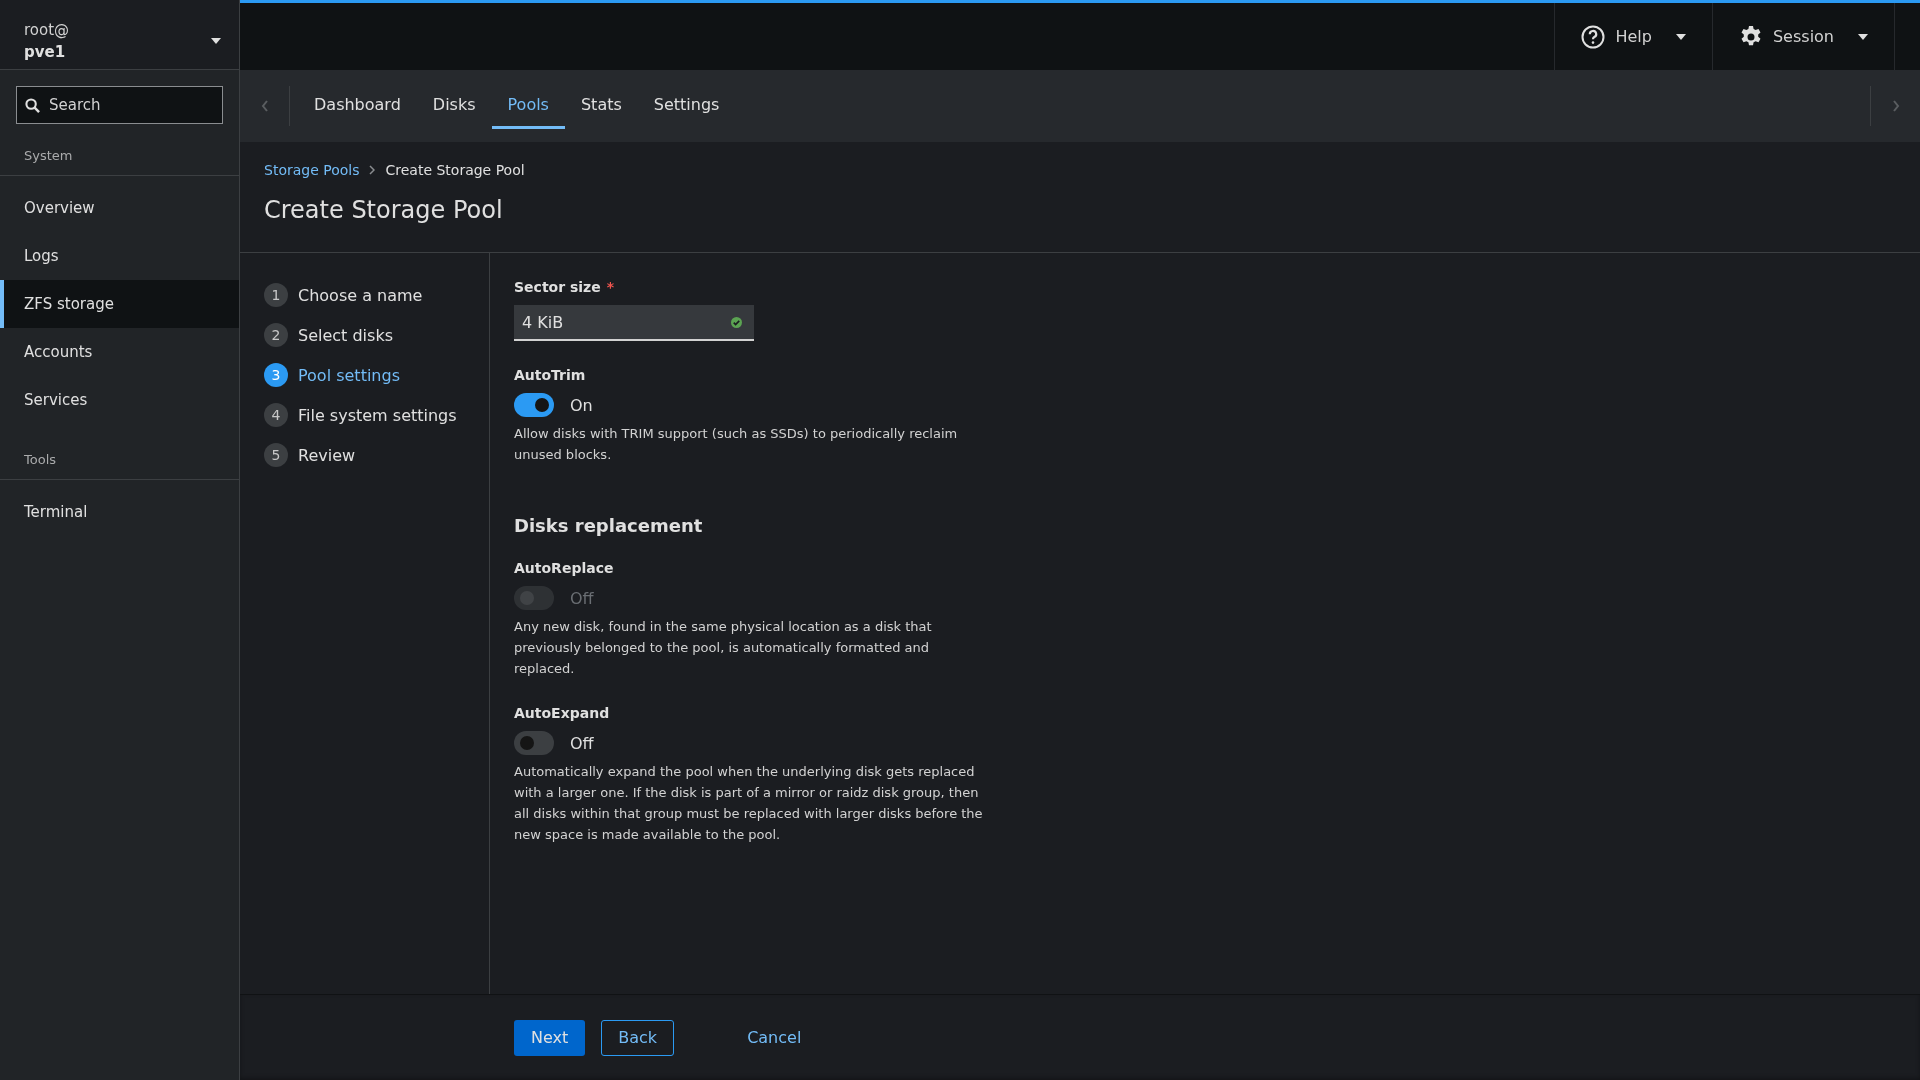  I want to click on tab: Settings, so click(686, 106).